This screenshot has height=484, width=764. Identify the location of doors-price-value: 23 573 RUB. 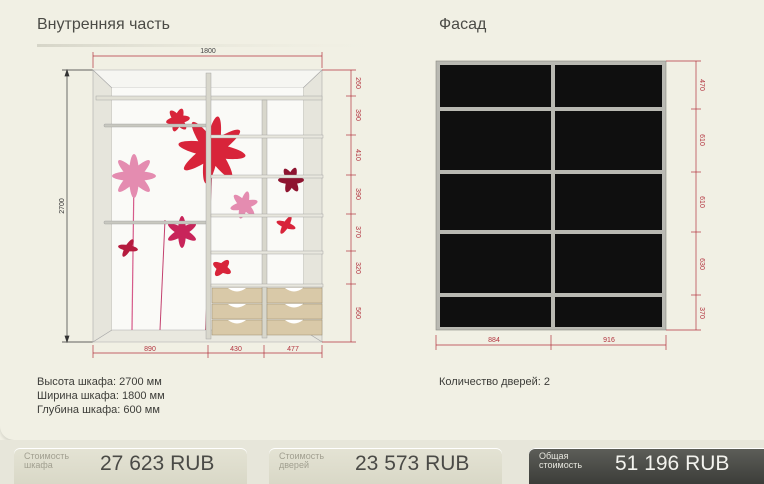
(412, 463).